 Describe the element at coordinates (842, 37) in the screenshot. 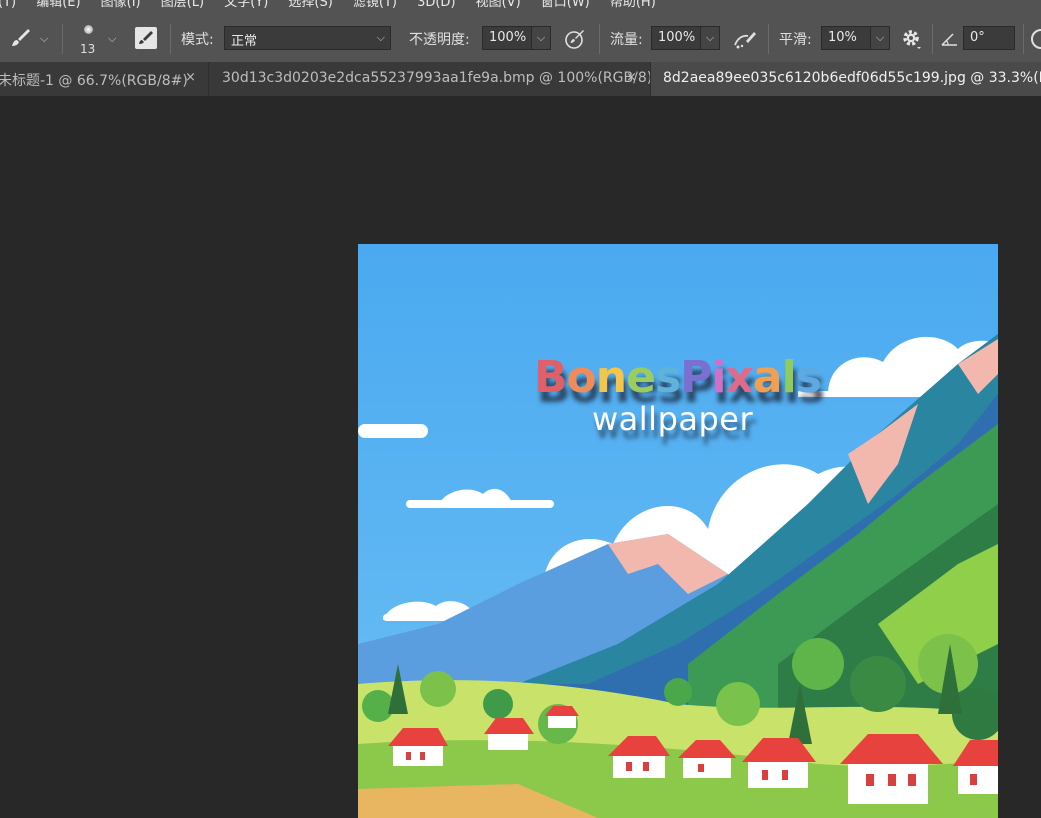

I see `smoothing-value: 10%` at that location.